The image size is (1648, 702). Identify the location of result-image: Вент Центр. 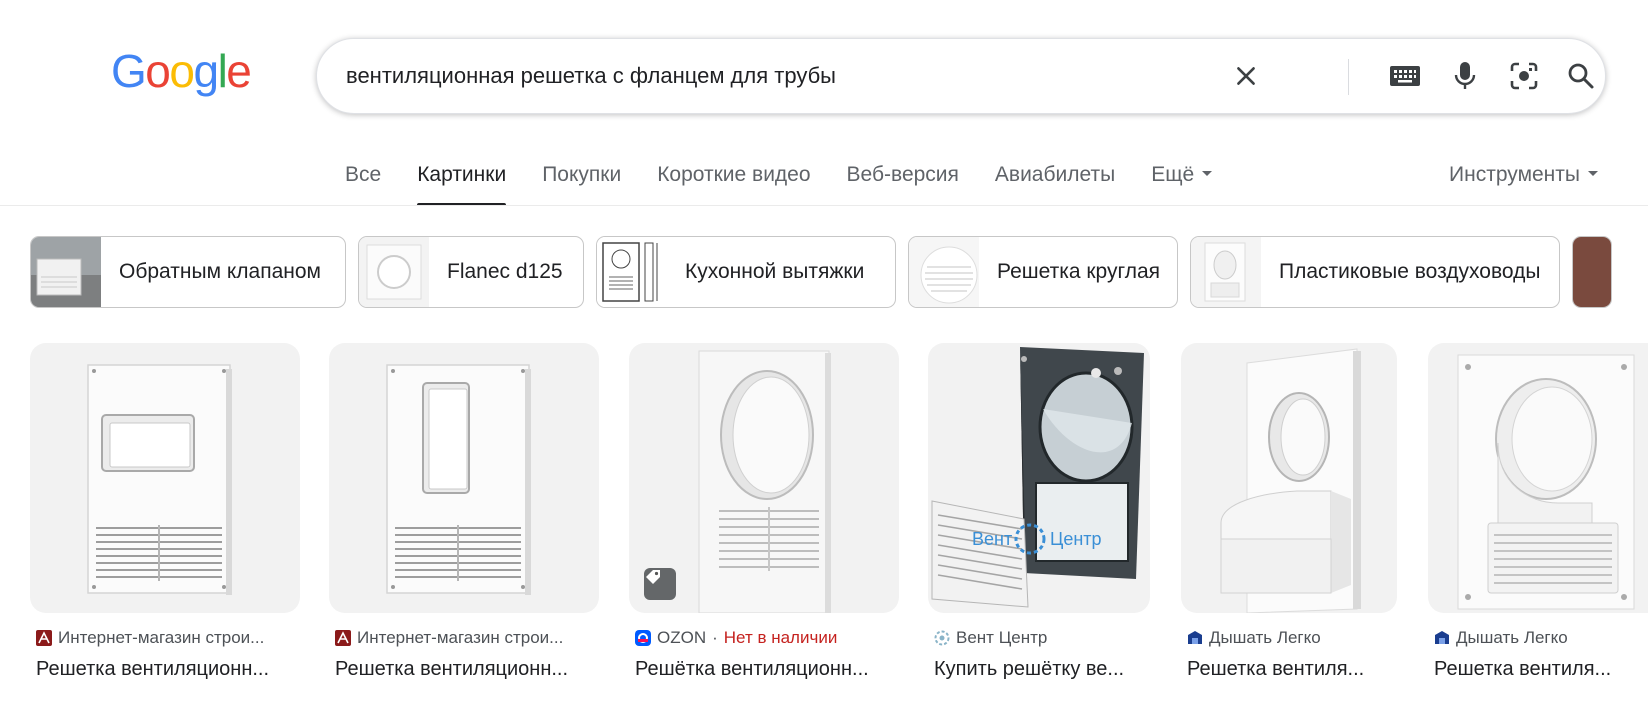
(1039, 478).